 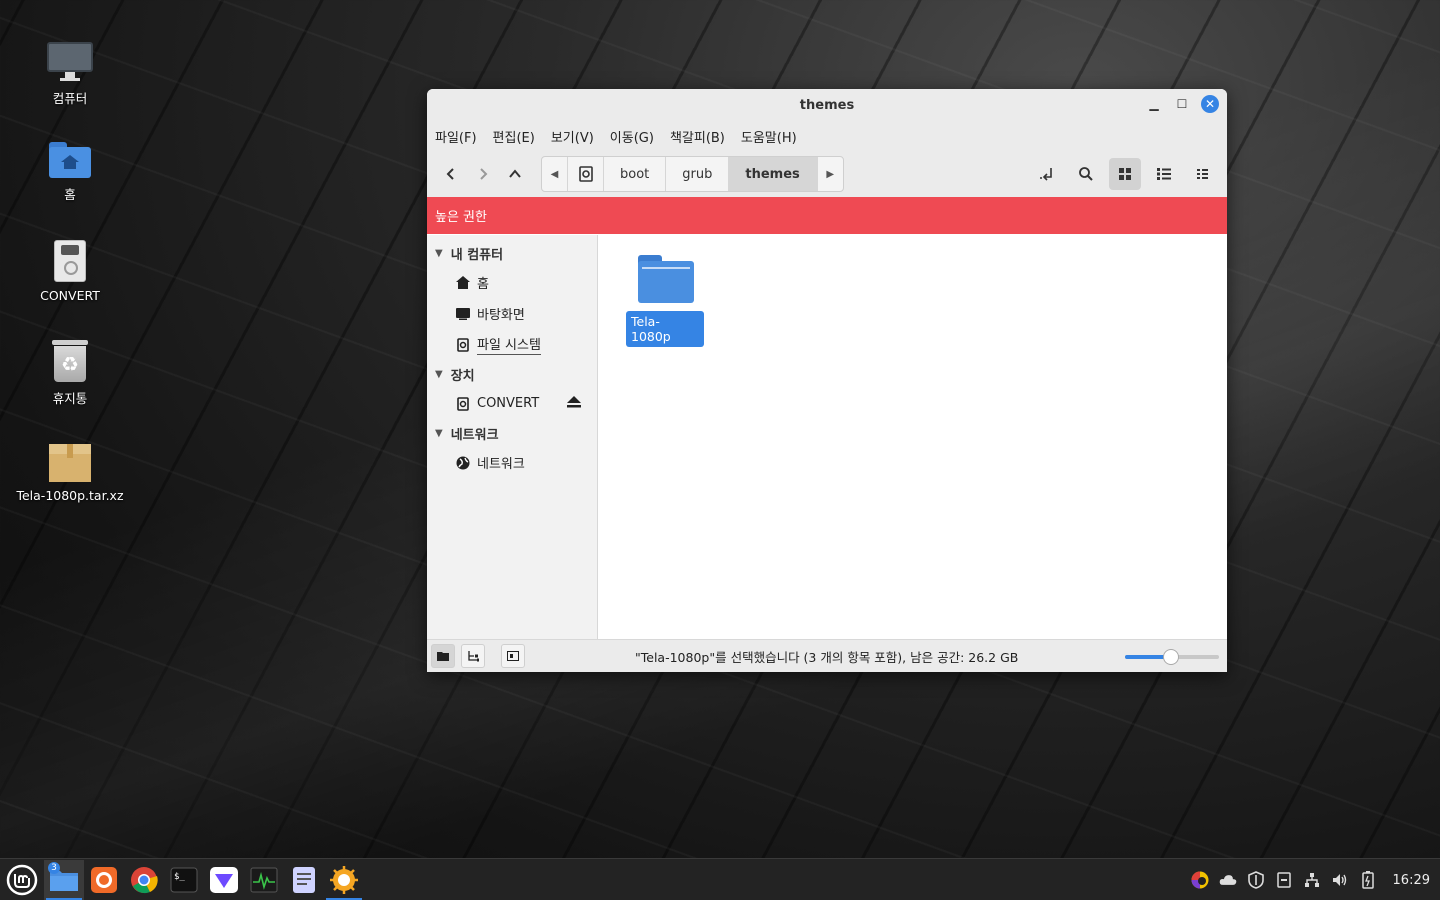 I want to click on network-icon, so click(x=1312, y=880).